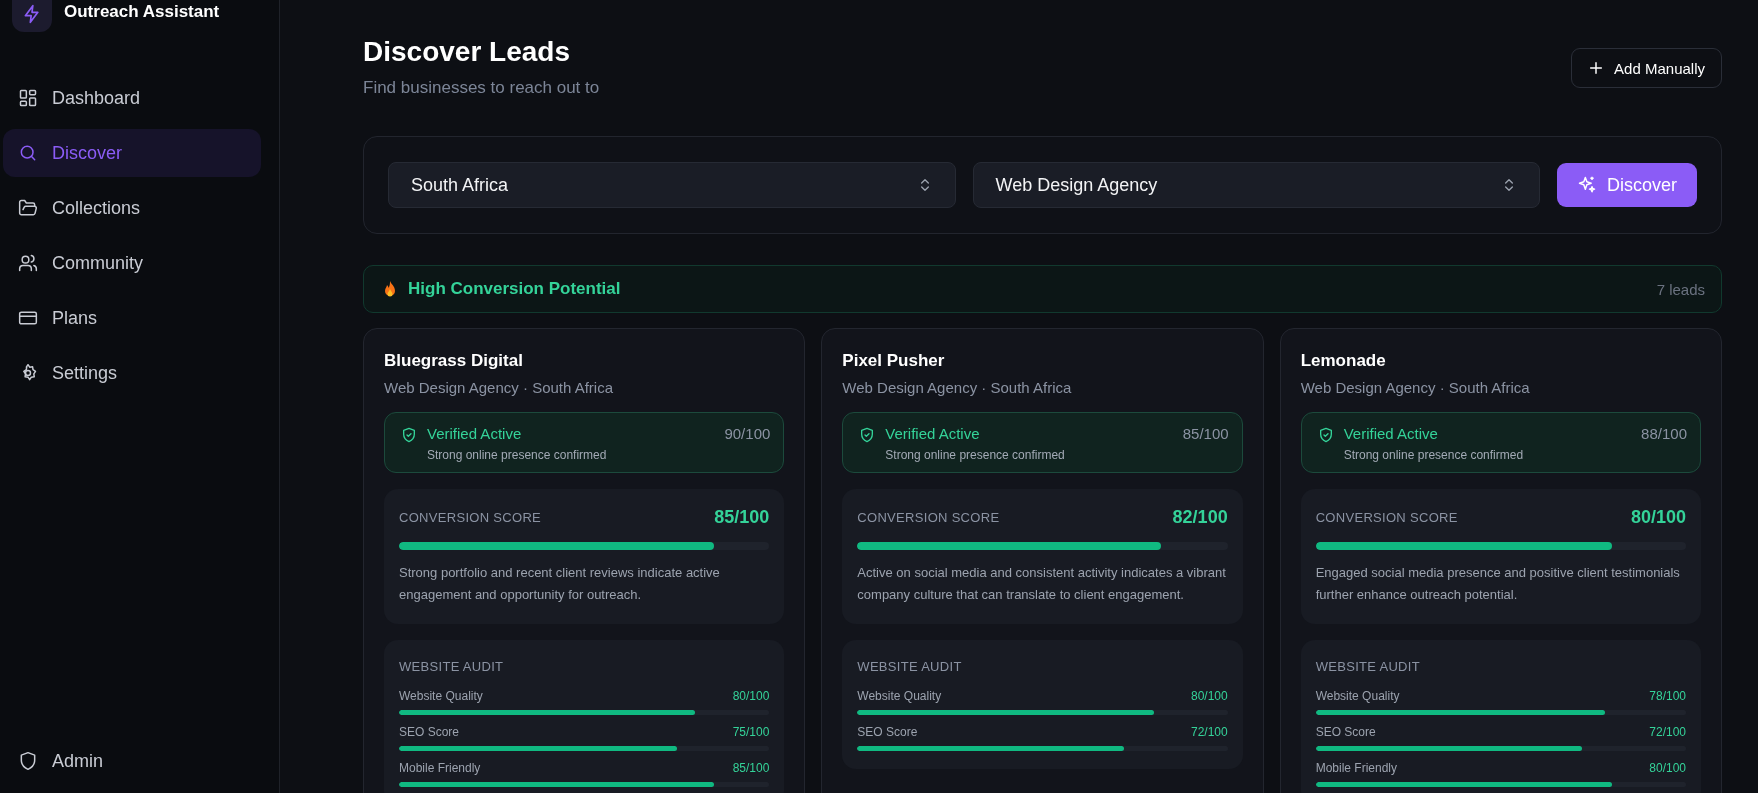  What do you see at coordinates (28, 318) in the screenshot?
I see `credit-card-icon` at bounding box center [28, 318].